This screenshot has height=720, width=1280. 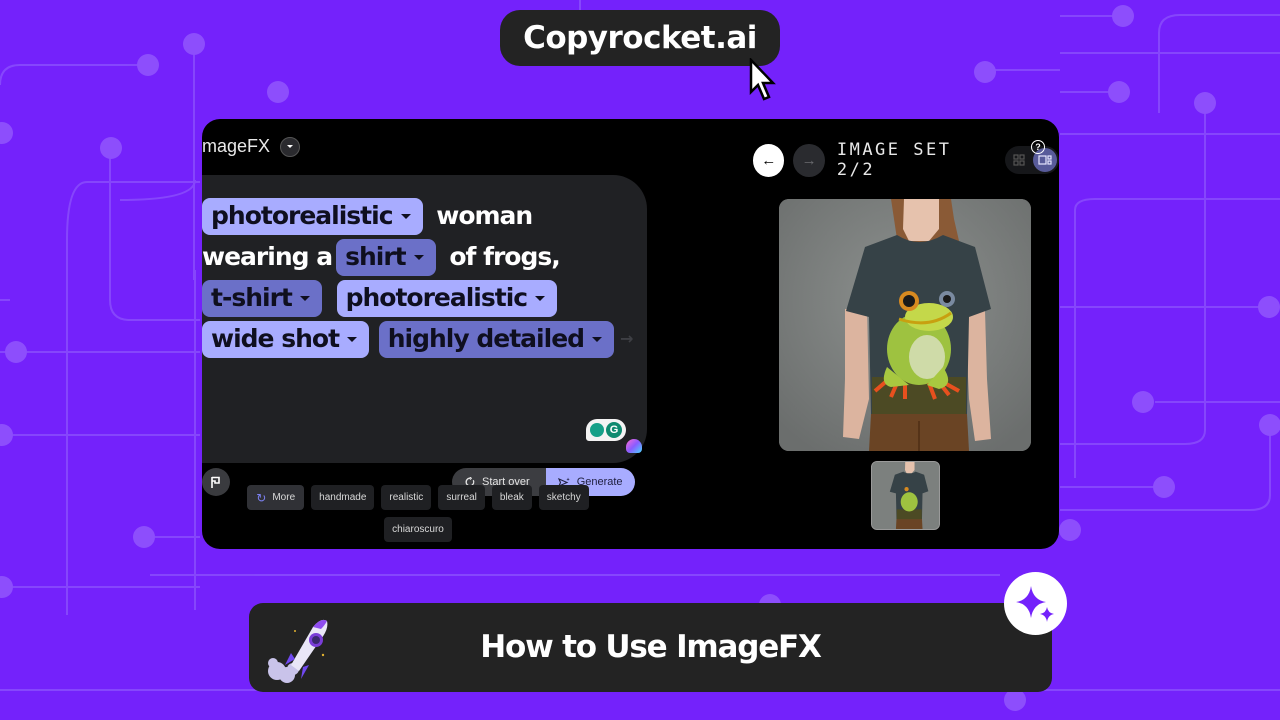 I want to click on report-flag-button, so click(x=216, y=482).